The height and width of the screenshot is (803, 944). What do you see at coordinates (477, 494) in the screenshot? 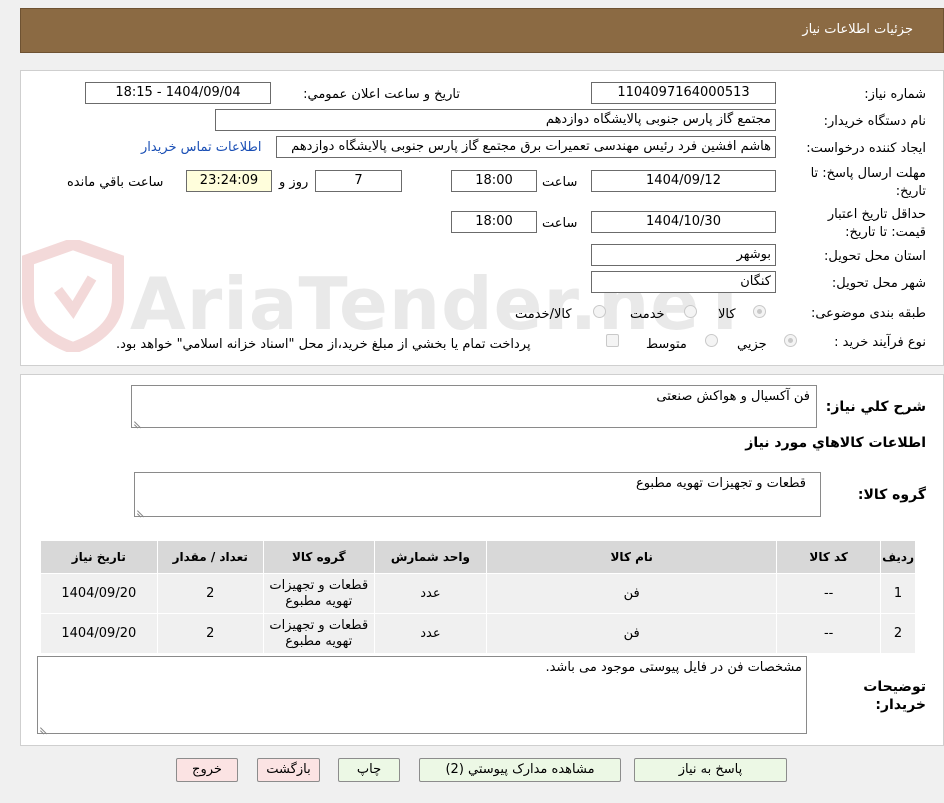
I see `goods-group-textarea: قطعات و تجهیزات تهویه مطبوع` at bounding box center [477, 494].